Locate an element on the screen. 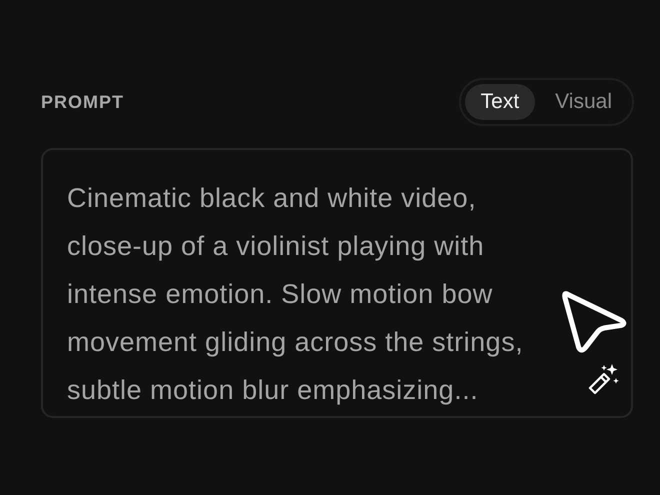  mode-tab: Visual is located at coordinates (583, 102).